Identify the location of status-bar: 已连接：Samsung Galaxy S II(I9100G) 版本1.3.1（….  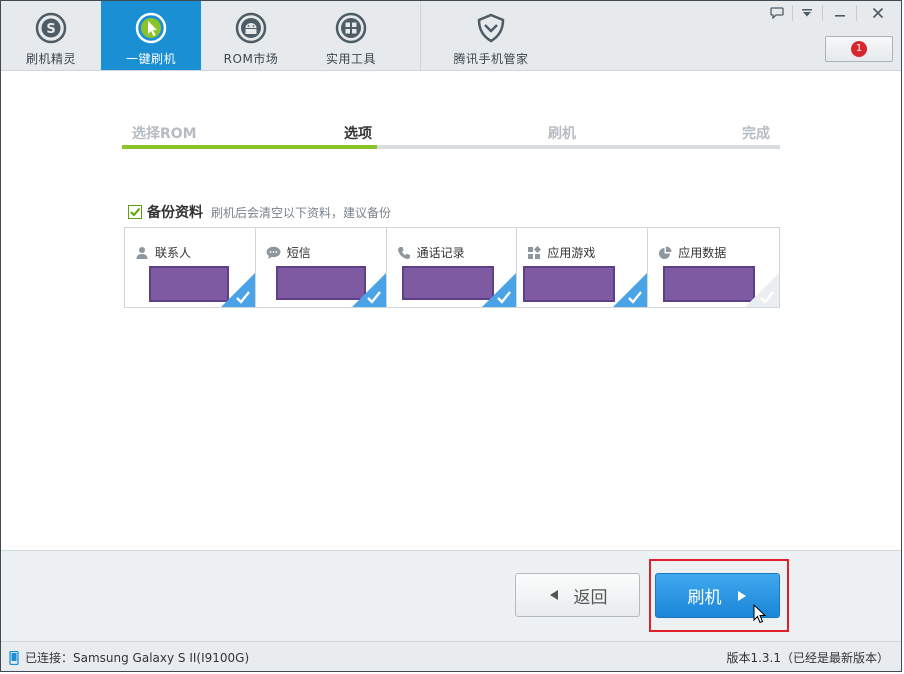
(451, 656).